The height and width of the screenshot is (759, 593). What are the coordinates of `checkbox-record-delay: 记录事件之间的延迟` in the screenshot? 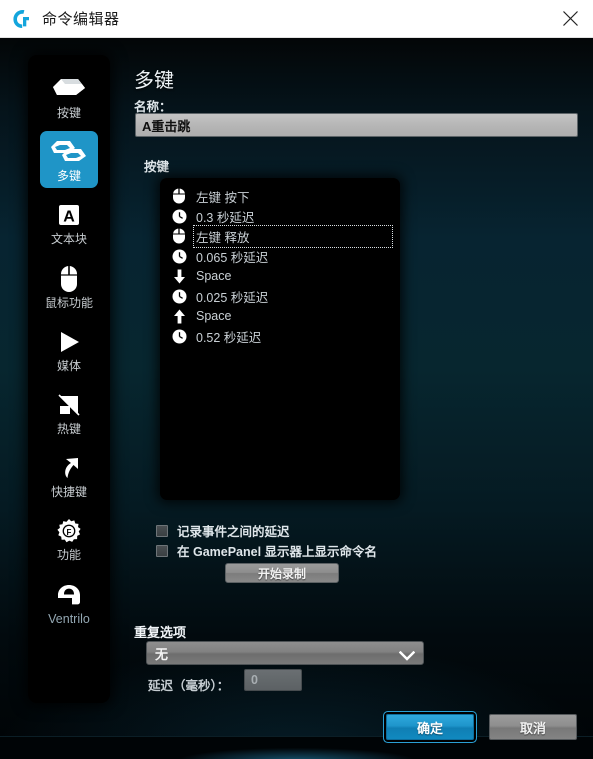 It's located at (223, 530).